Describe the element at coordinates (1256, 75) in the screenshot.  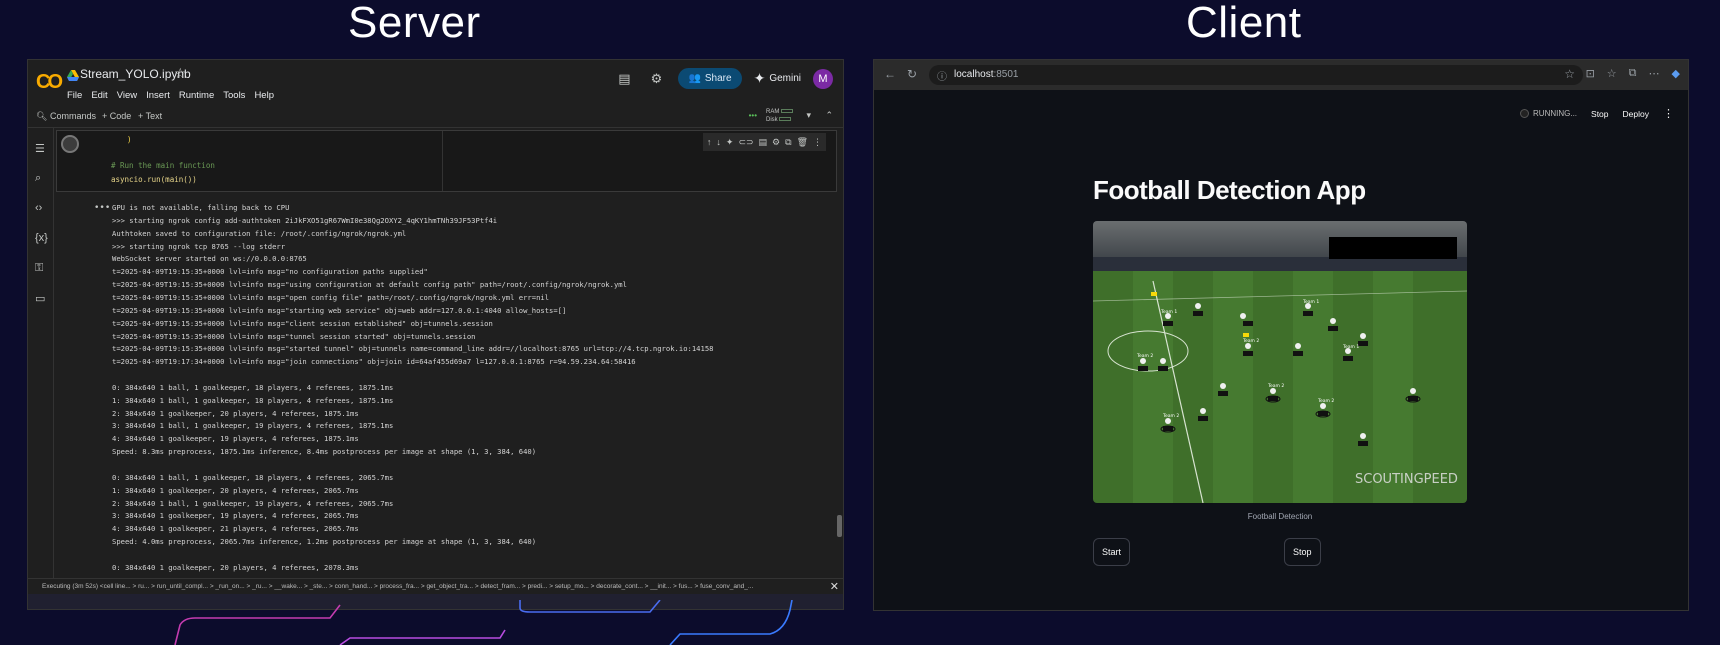
I see `address-bar: ⓘ localhost:8501 ☆` at that location.